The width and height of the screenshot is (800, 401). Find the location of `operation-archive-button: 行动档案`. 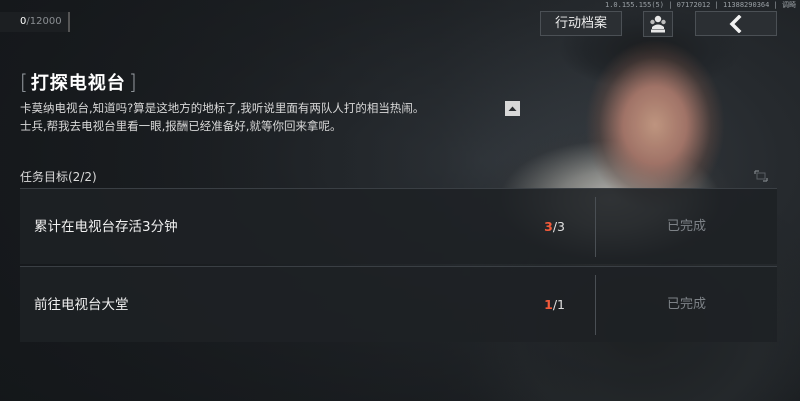

operation-archive-button: 行动档案 is located at coordinates (581, 23).